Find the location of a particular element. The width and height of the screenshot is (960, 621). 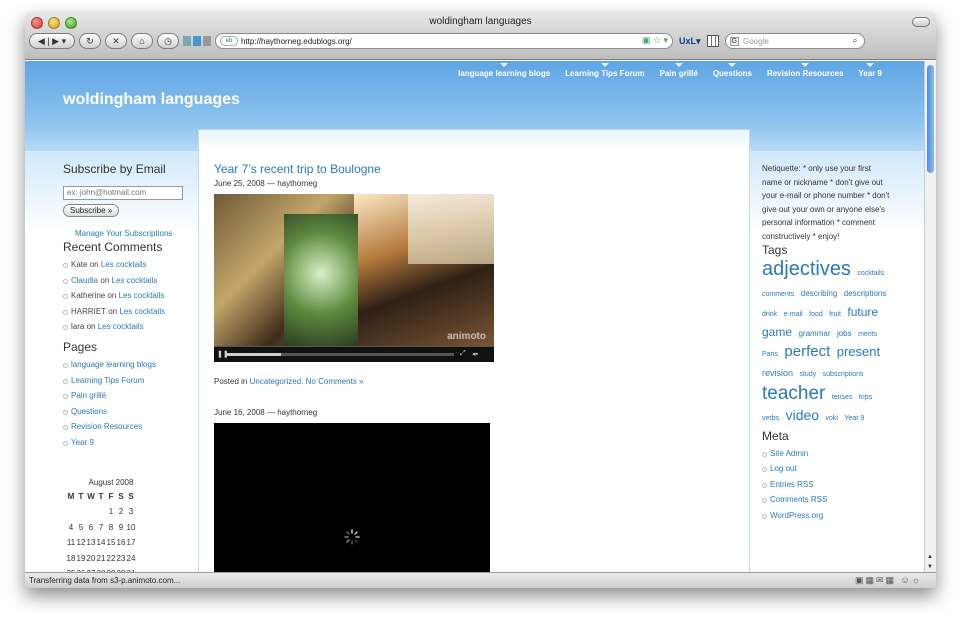

tag-link: drink is located at coordinates (769, 314).